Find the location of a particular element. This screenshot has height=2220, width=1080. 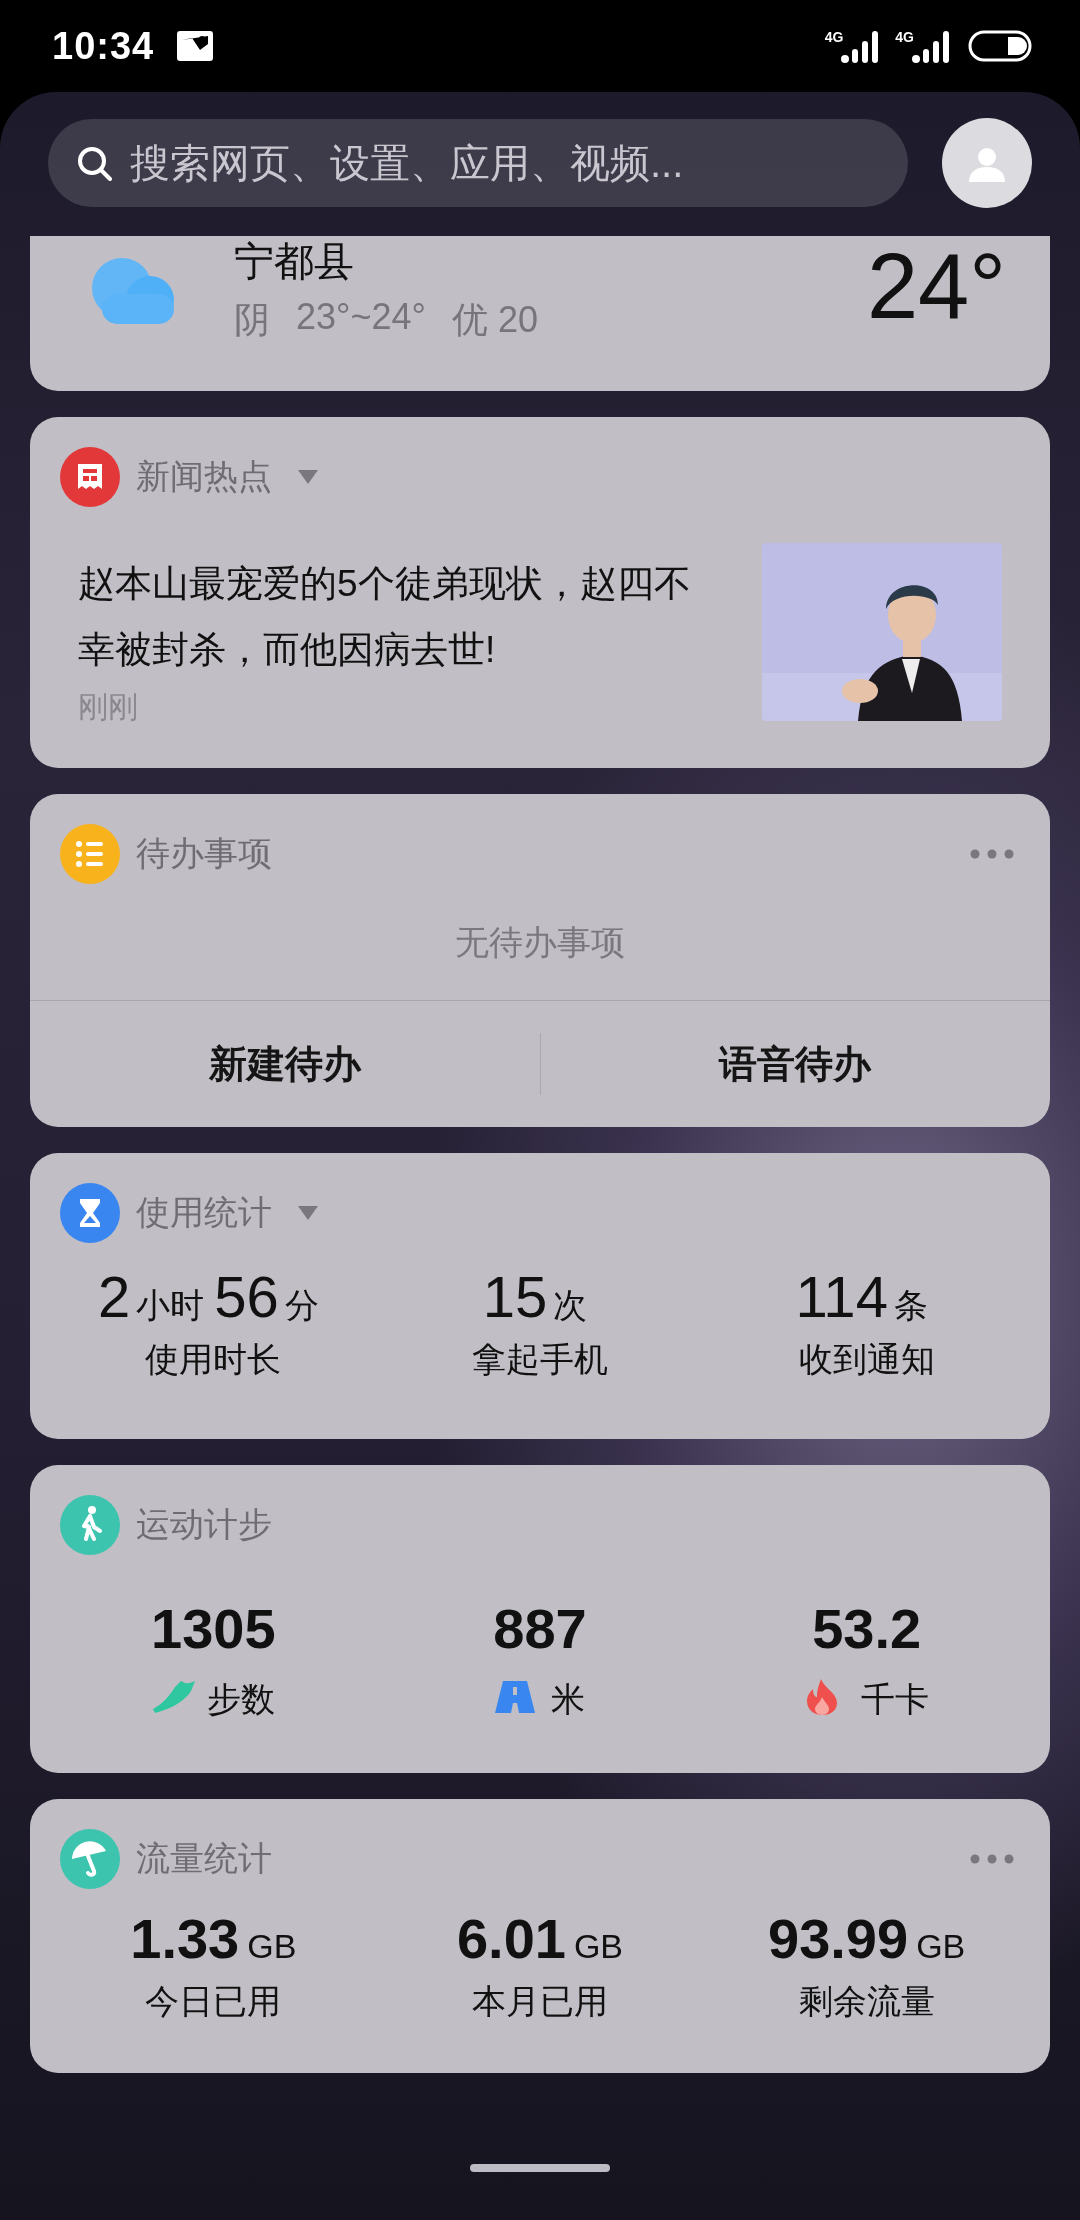

walking-person-icon is located at coordinates (90, 1525).